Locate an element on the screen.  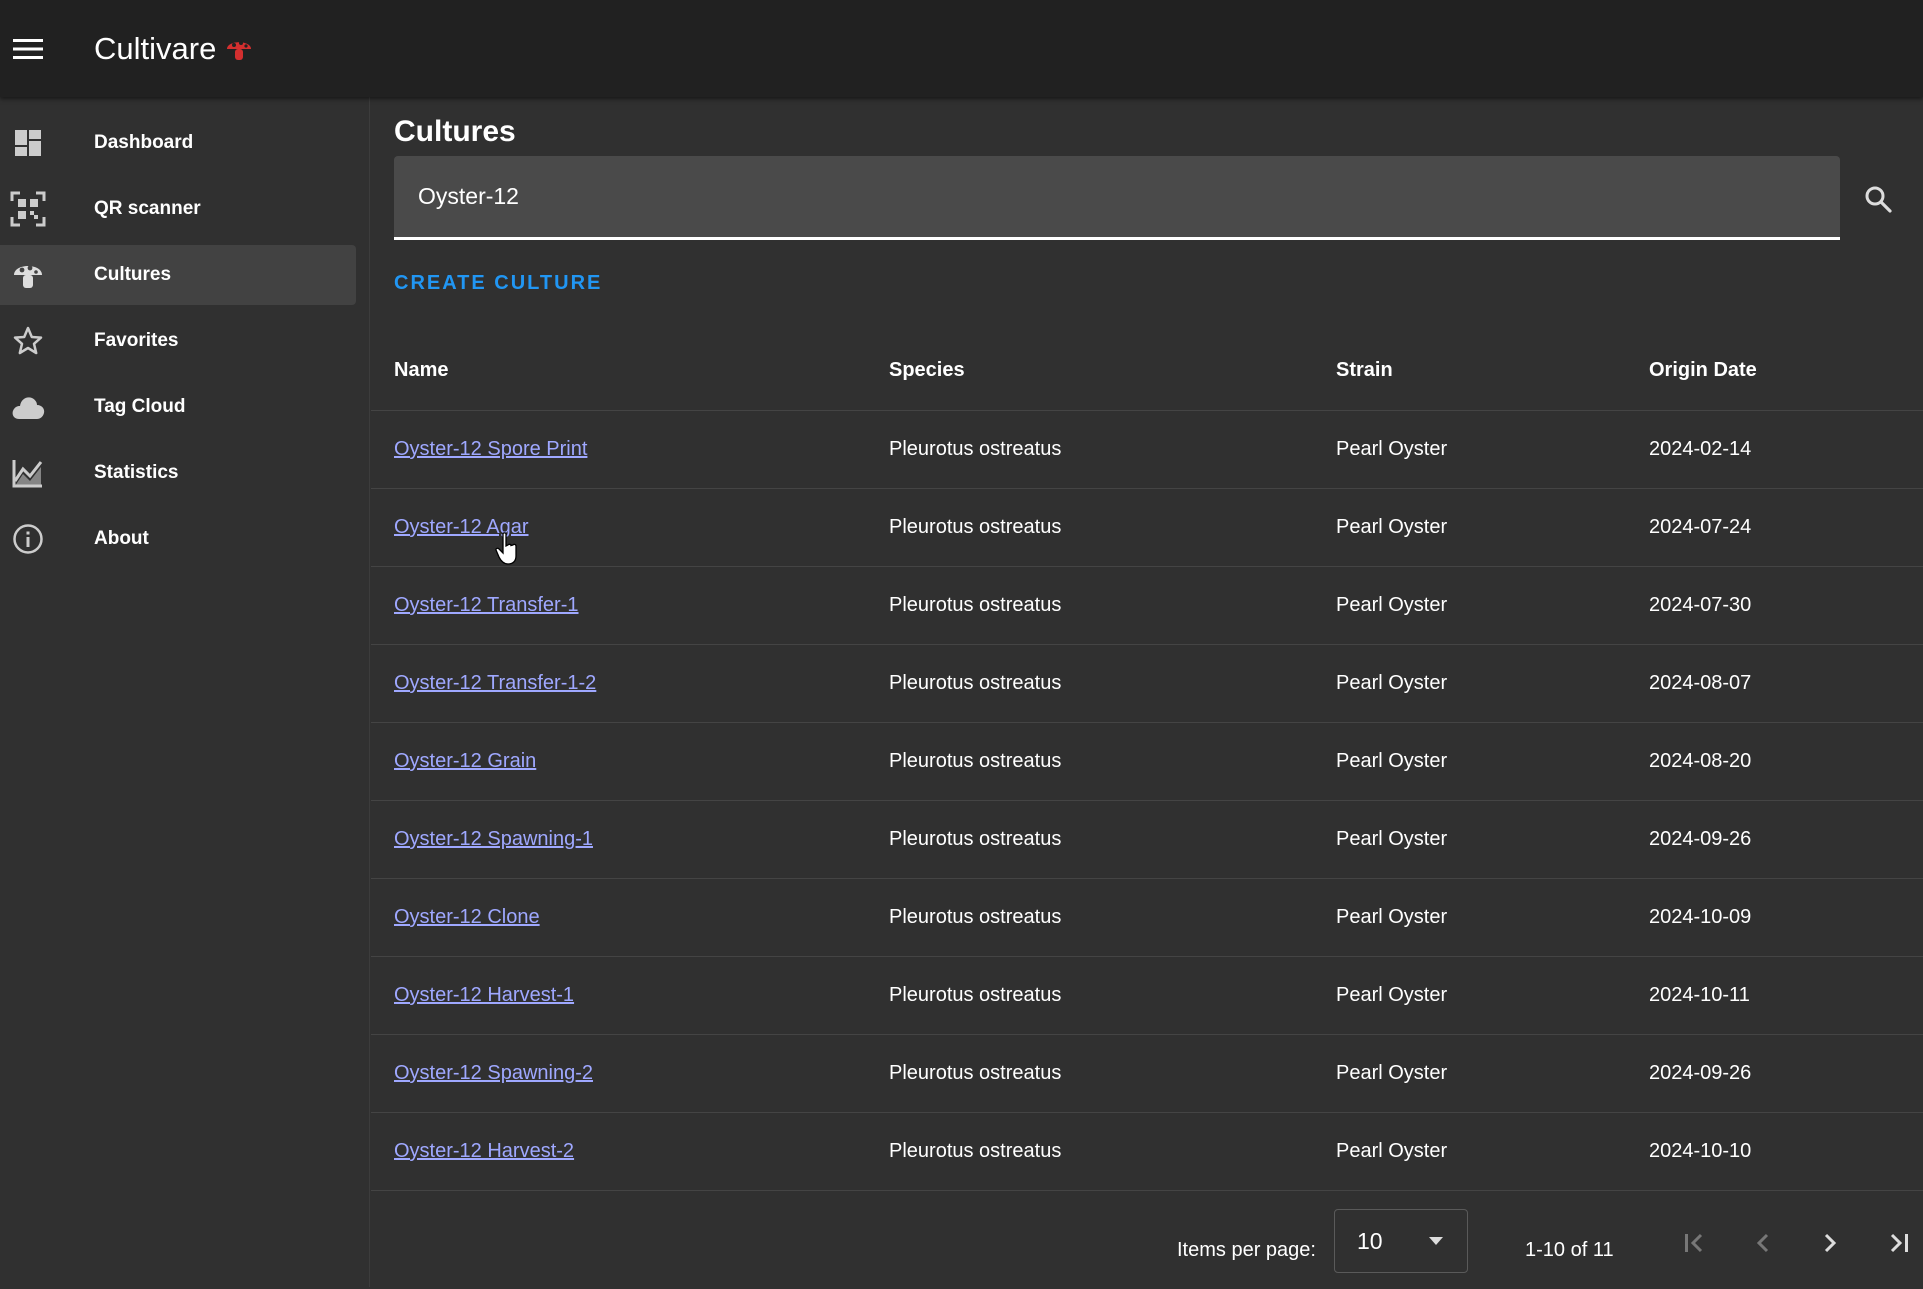
sidebar-item-favorites: Favorites is located at coordinates (178, 341).